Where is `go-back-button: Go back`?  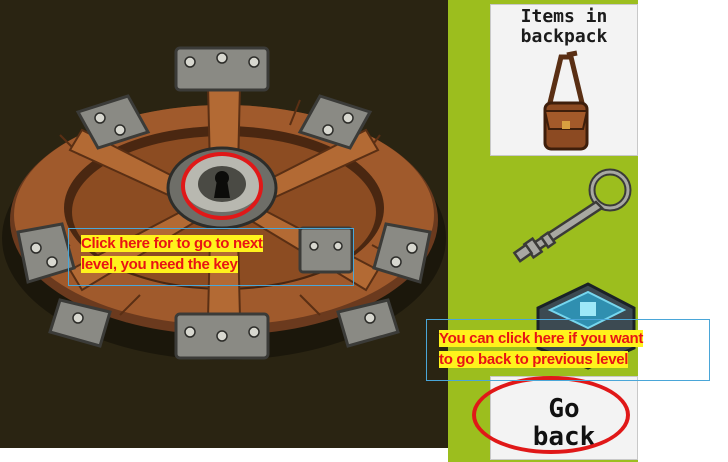 go-back-button: Go back is located at coordinates (564, 418).